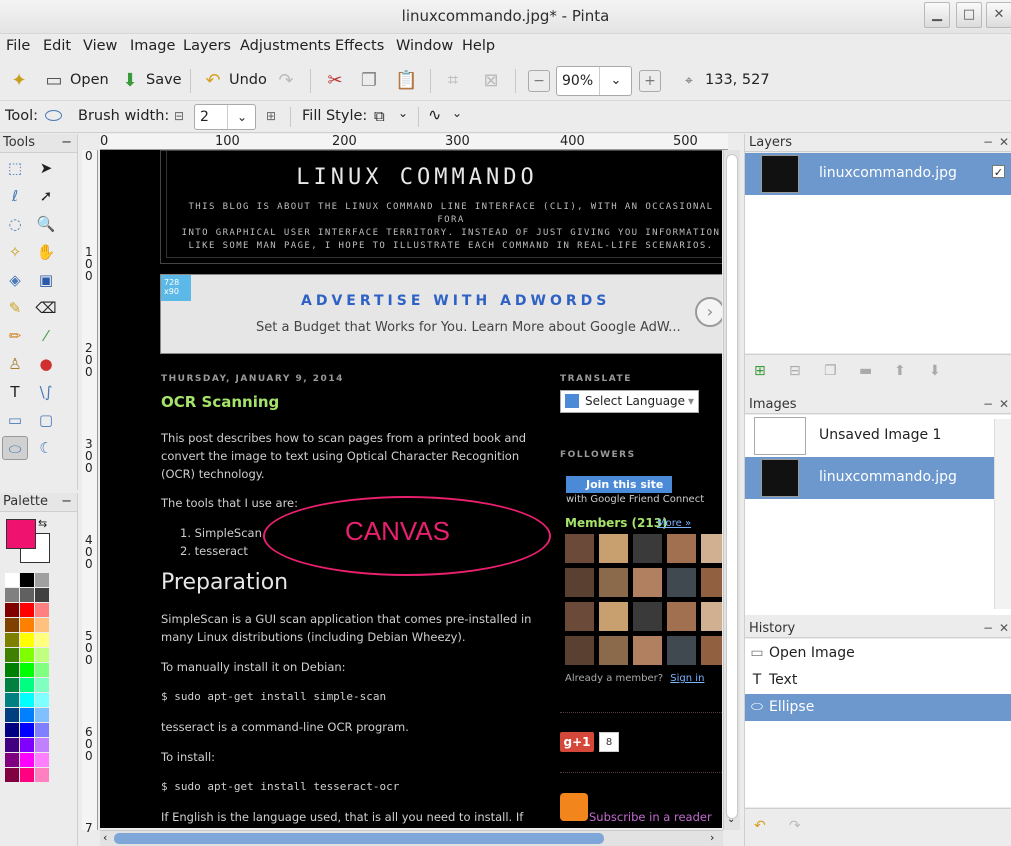  Describe the element at coordinates (539, 81) in the screenshot. I see `zoom-out-icon: −` at that location.